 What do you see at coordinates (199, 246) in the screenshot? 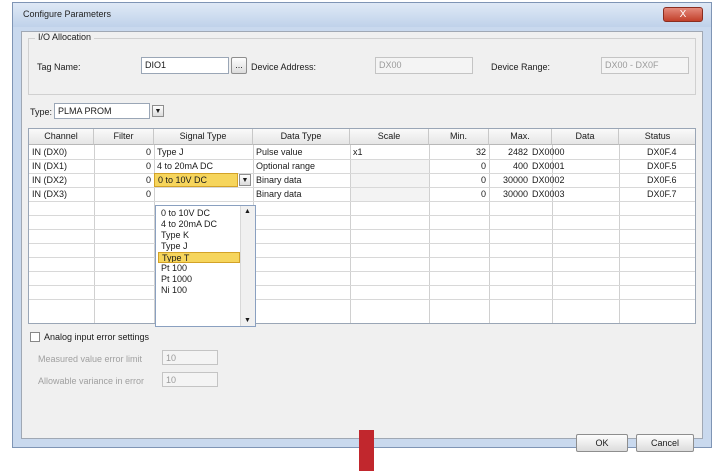
I see `signal-option: Type J` at bounding box center [199, 246].